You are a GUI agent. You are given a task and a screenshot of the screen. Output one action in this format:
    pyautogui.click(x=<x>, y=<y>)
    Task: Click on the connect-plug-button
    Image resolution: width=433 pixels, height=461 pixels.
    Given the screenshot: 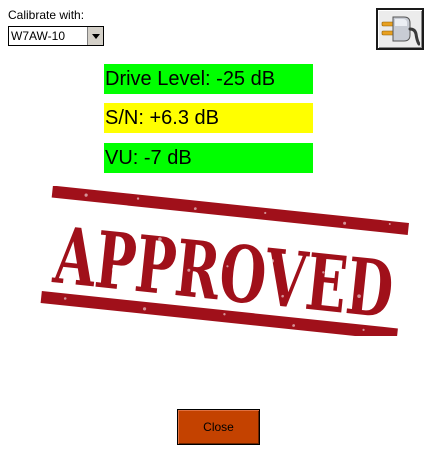 What is the action you would take?
    pyautogui.click(x=400, y=29)
    